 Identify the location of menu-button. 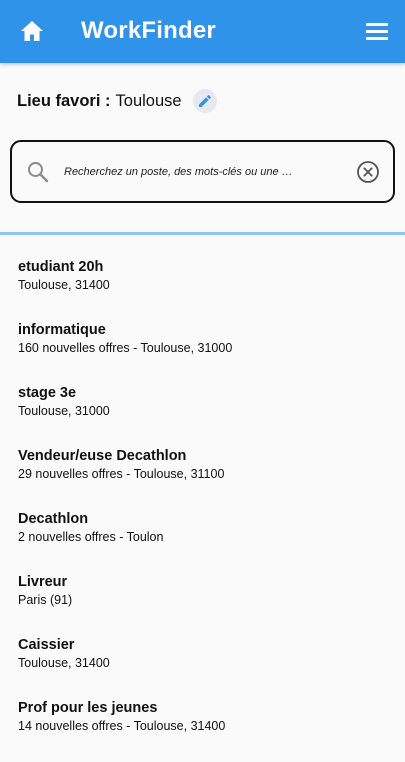
(378, 32).